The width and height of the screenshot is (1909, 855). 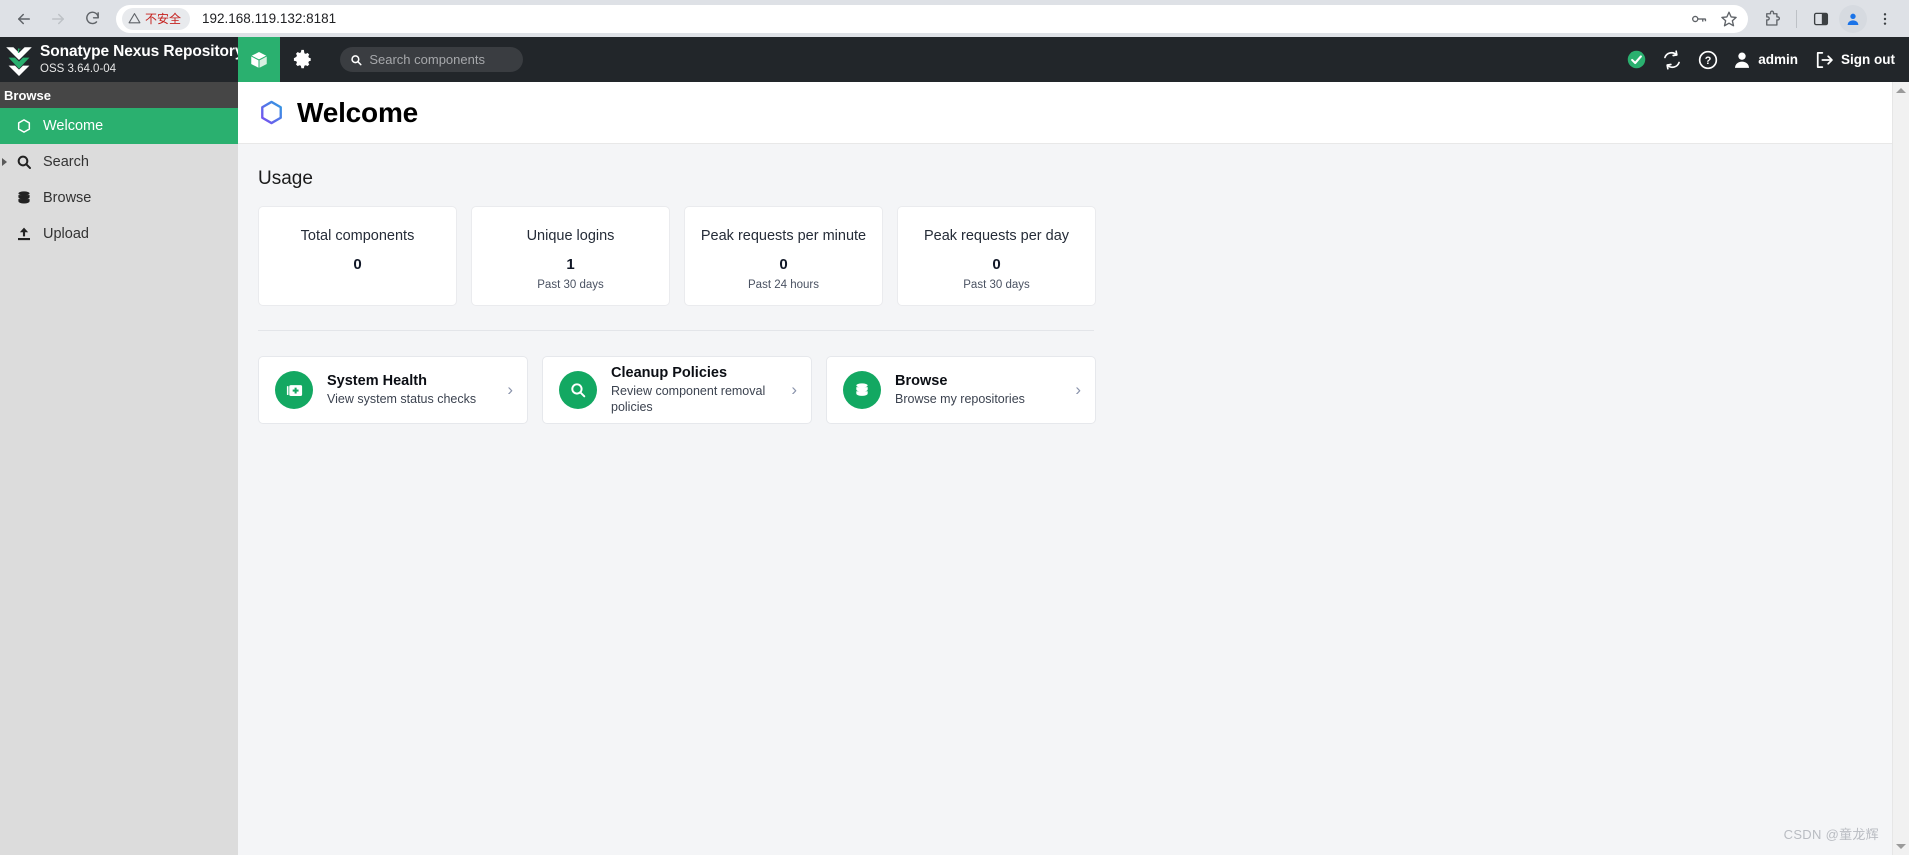 I want to click on gear-icon, so click(x=302, y=59).